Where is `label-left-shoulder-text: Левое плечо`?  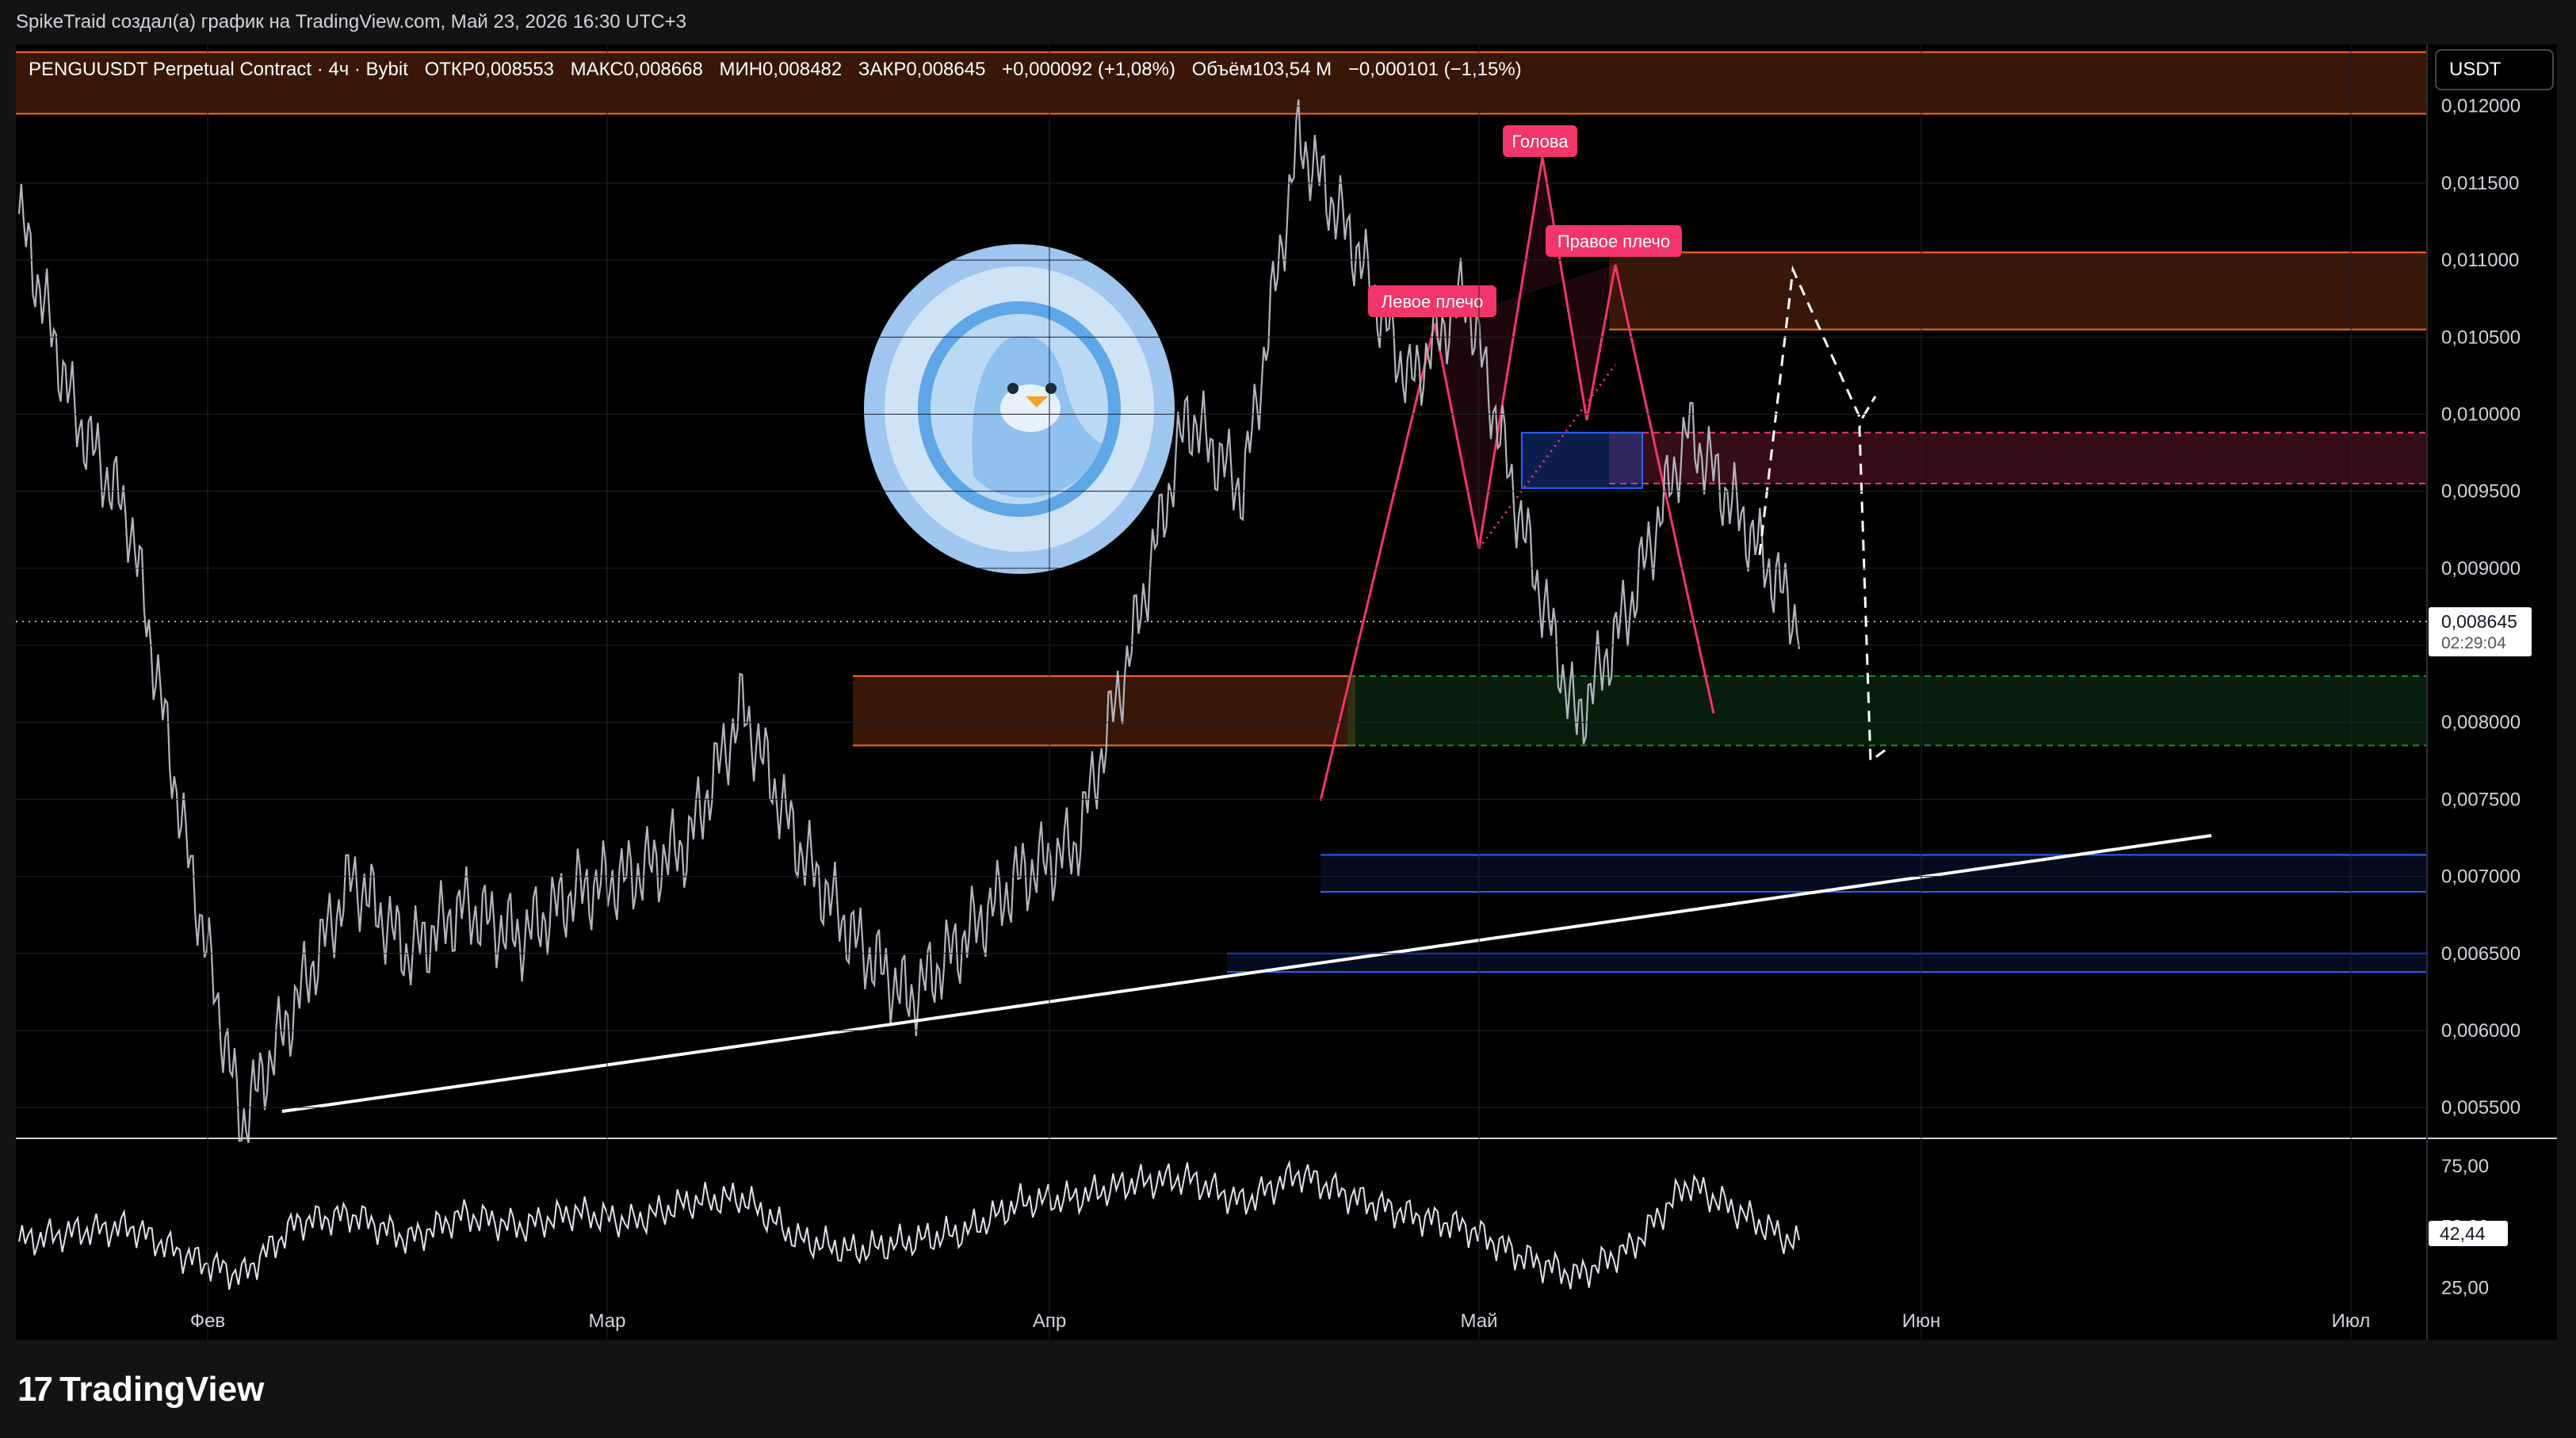 label-left-shoulder-text: Левое плечо is located at coordinates (1433, 302).